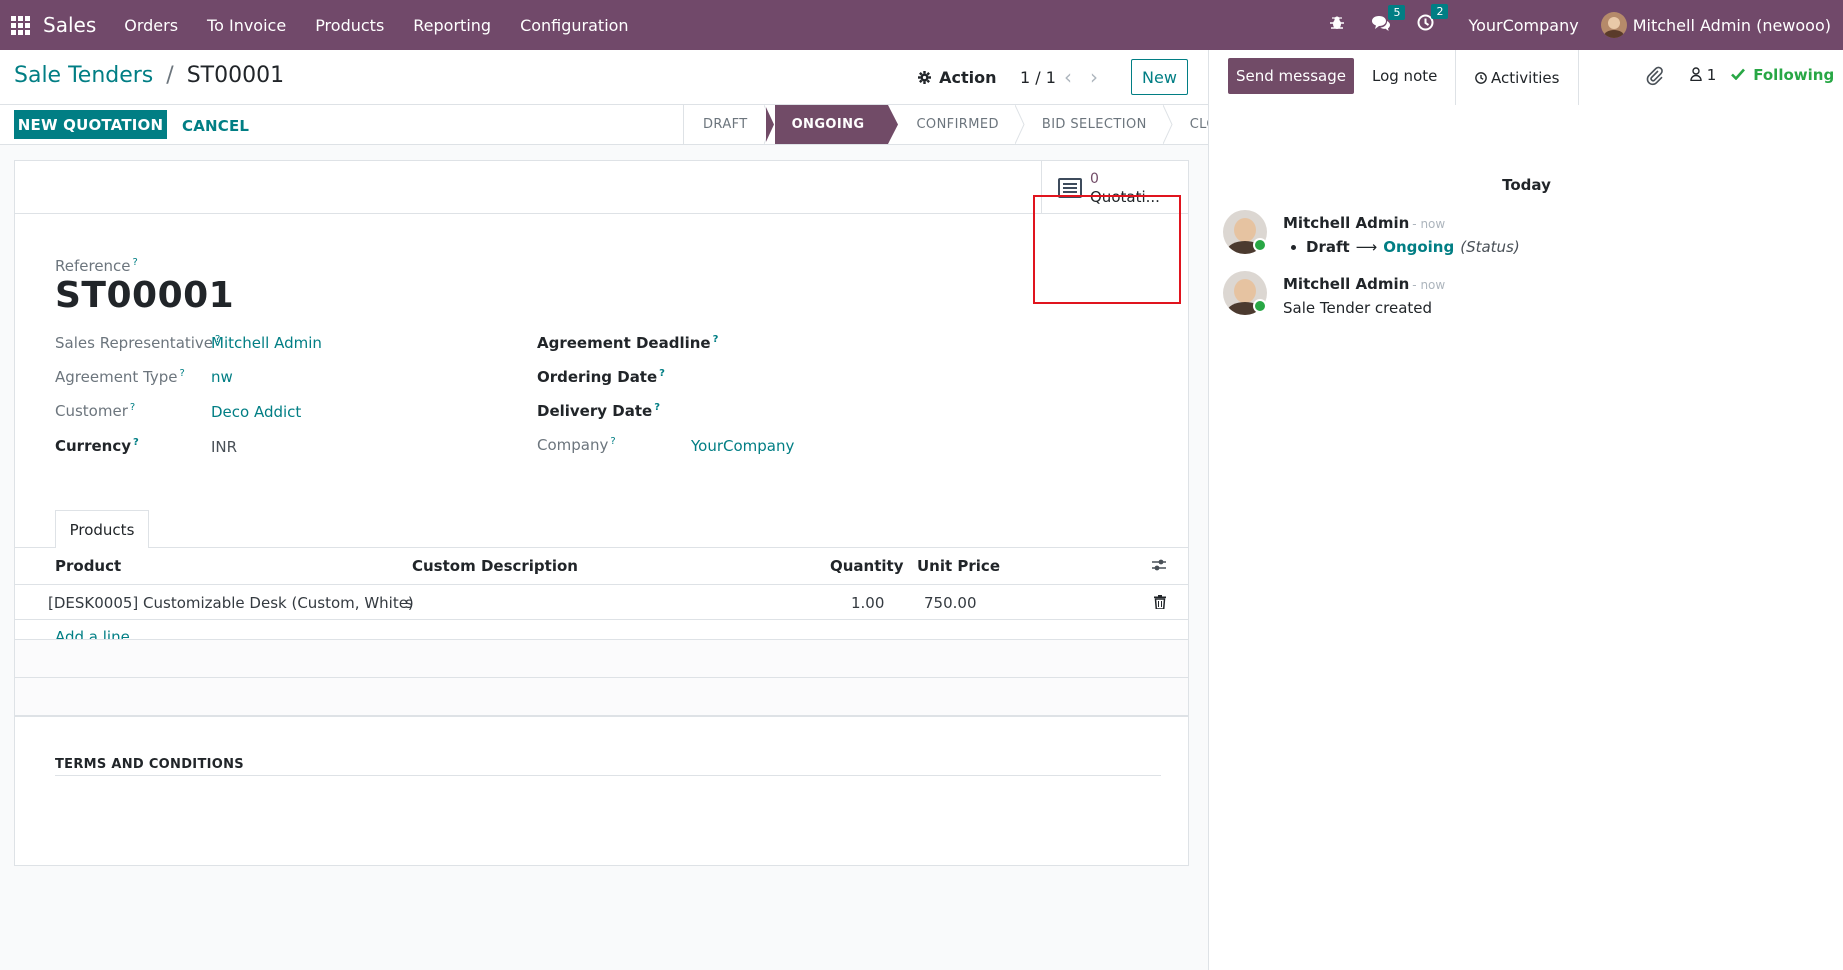  Describe the element at coordinates (867, 566) in the screenshot. I see `col-quantity: Quantity` at that location.